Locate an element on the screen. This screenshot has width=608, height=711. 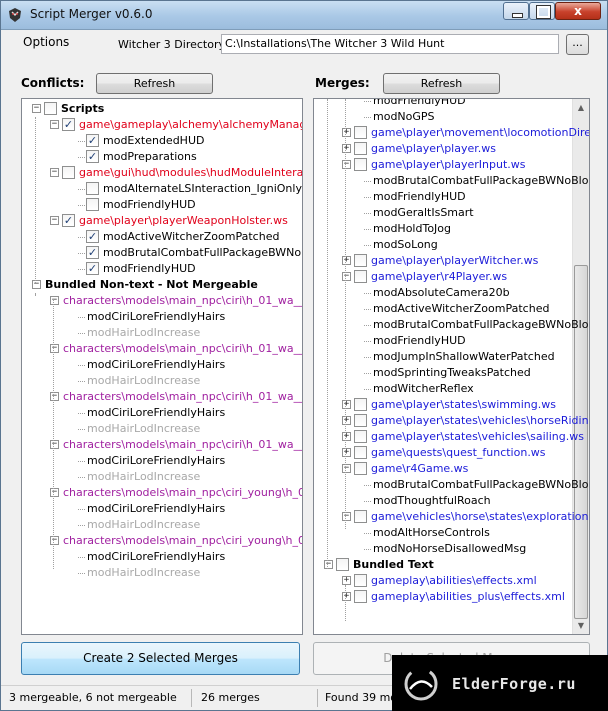
tree-row: modAbsoluteCamera20b is located at coordinates (443, 293).